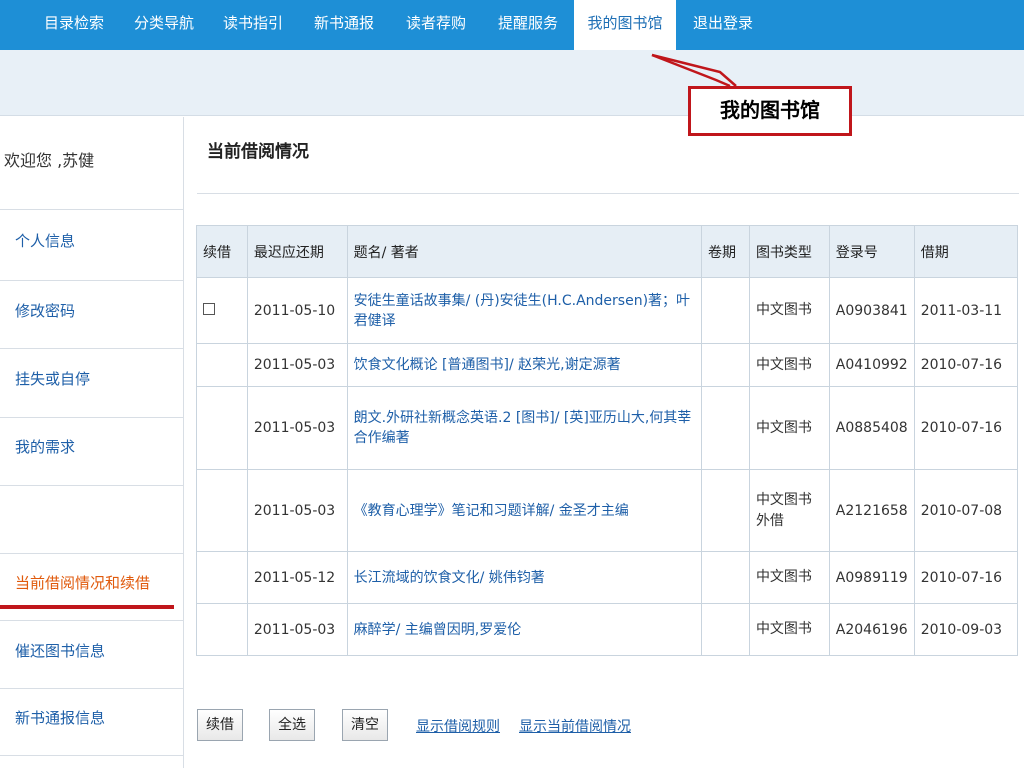  Describe the element at coordinates (253, 25) in the screenshot. I see `nav-item-reading-guide: 读书指引` at that location.